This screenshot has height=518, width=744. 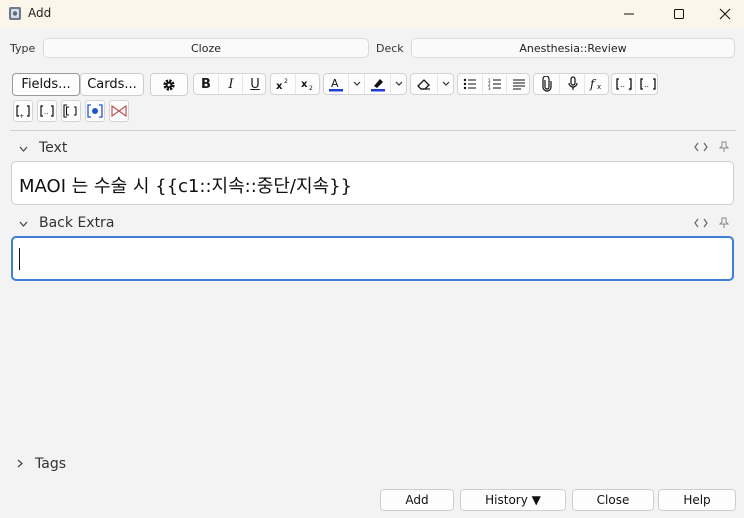 I want to click on text-cursor, so click(x=19, y=259).